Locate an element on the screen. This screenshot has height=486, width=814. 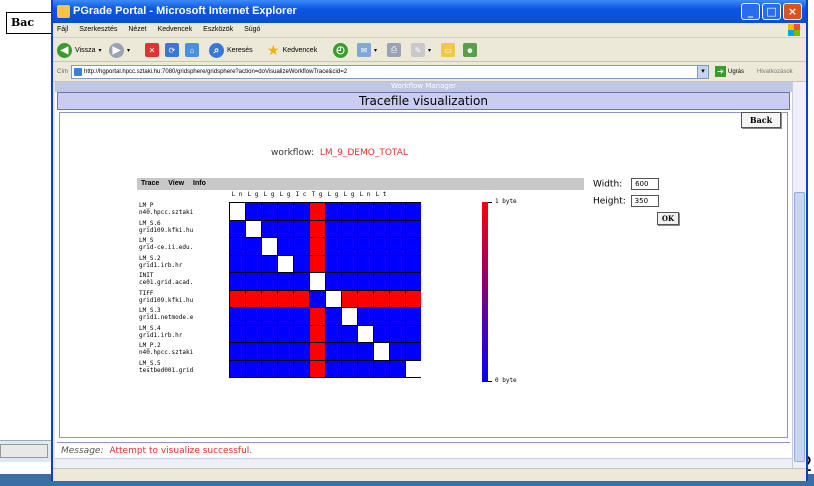
mail-button: ✉ ▾ is located at coordinates (367, 50).